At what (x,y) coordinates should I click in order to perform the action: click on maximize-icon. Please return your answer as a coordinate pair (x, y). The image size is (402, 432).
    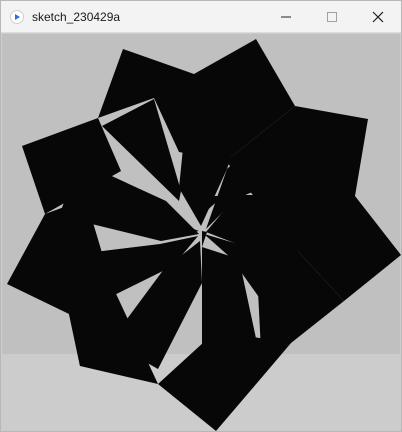
    Looking at the image, I should click on (332, 16).